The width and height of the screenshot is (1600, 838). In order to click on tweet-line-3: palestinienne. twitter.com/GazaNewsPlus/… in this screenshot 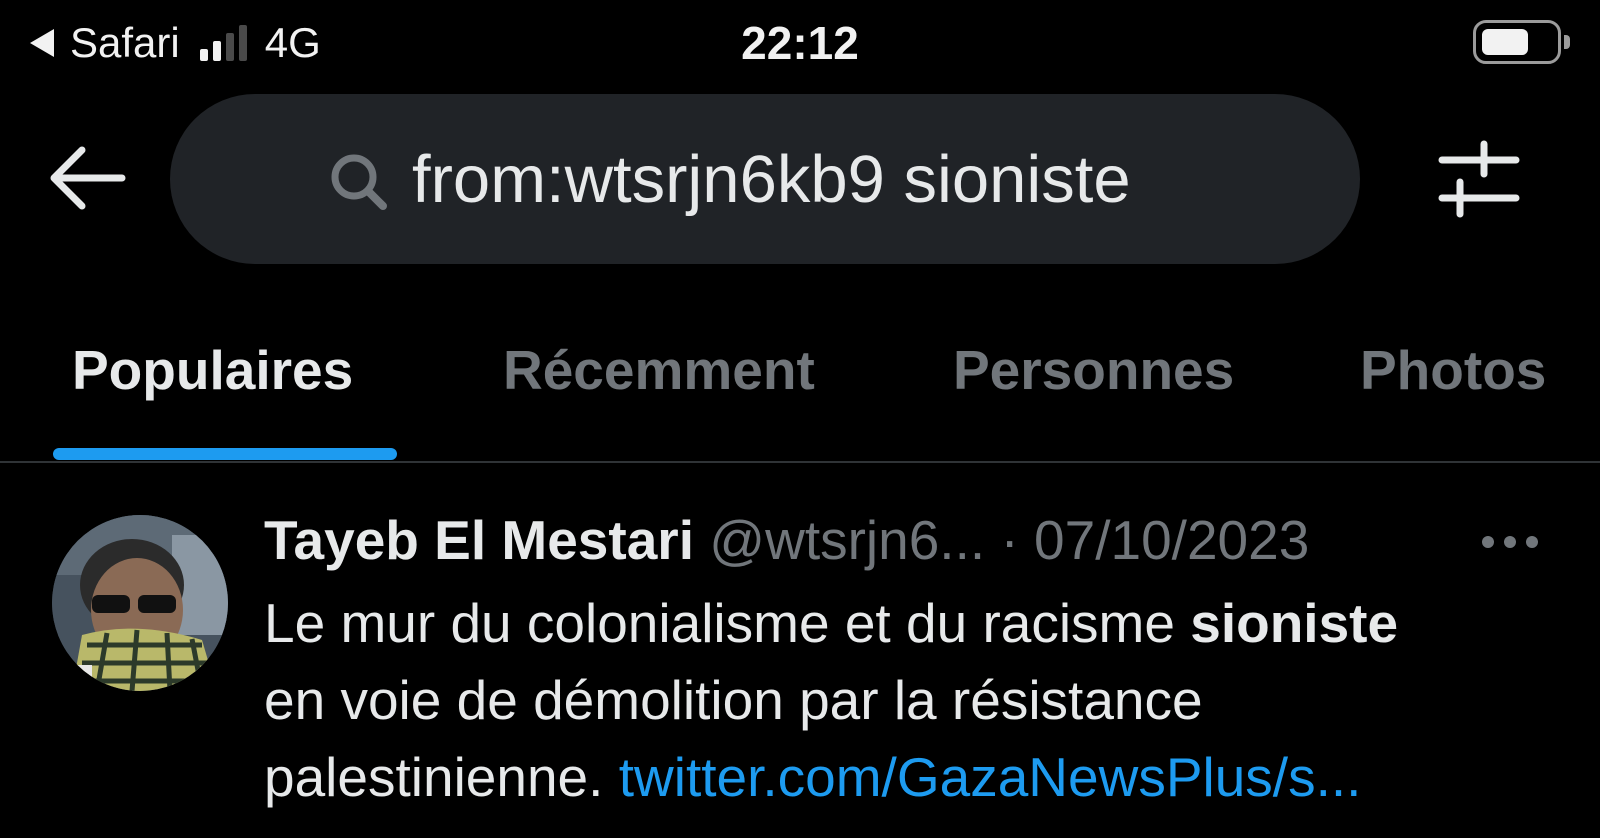, I will do `click(914, 777)`.